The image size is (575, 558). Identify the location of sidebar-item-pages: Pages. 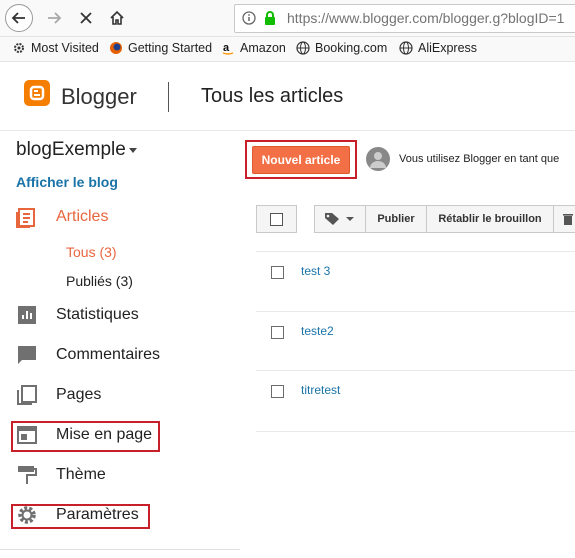
(126, 395).